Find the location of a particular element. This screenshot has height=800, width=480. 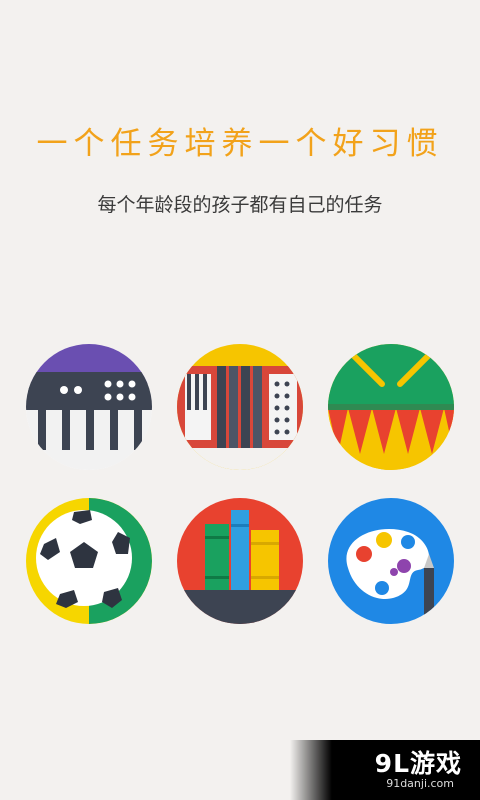

watermark-url: 91danji.com is located at coordinates (420, 783).